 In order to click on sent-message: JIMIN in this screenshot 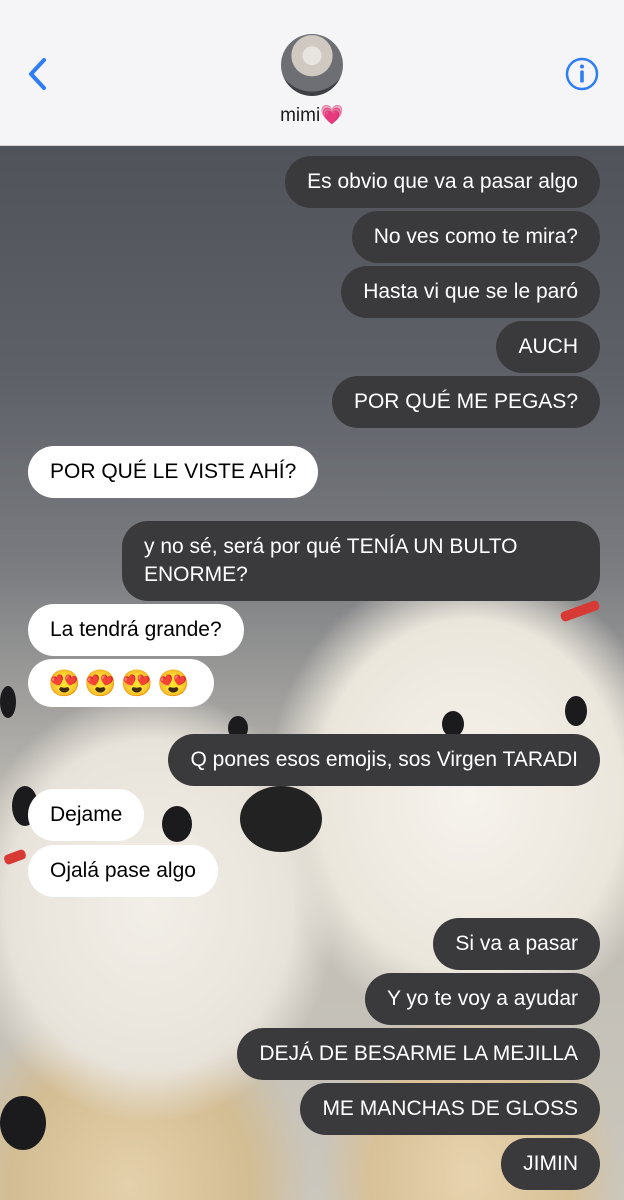, I will do `click(550, 1164)`.